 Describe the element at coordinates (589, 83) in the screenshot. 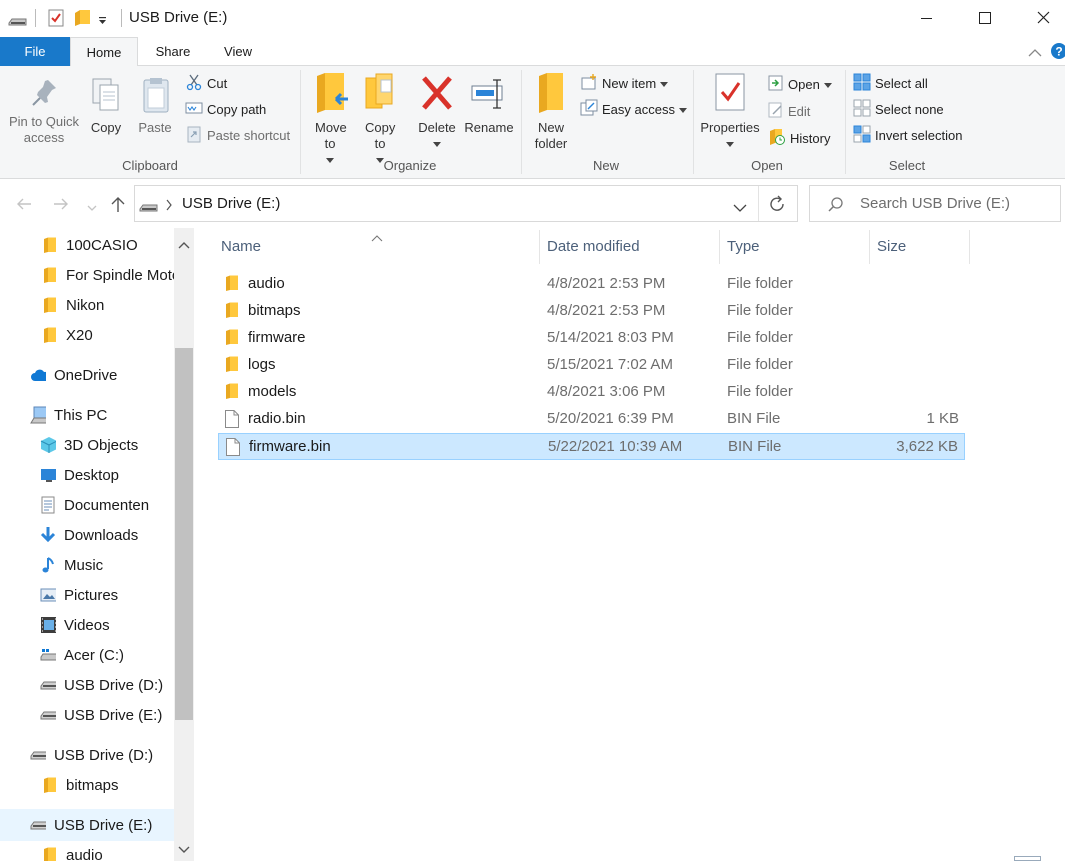

I see `new-item-icon` at that location.